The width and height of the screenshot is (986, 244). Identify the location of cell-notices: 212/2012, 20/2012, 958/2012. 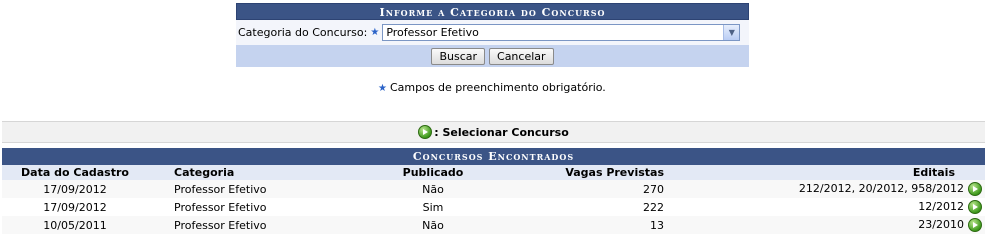
(826, 189).